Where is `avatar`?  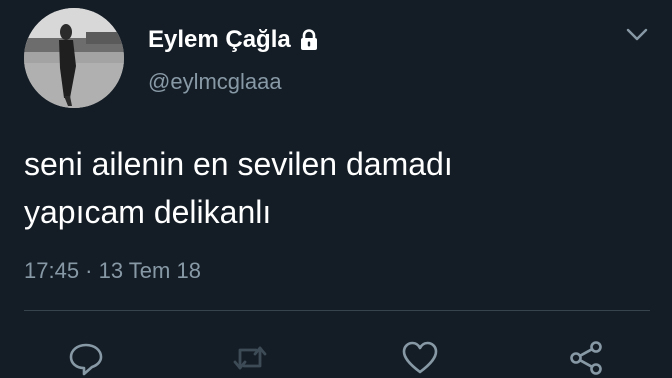
avatar is located at coordinates (74, 58).